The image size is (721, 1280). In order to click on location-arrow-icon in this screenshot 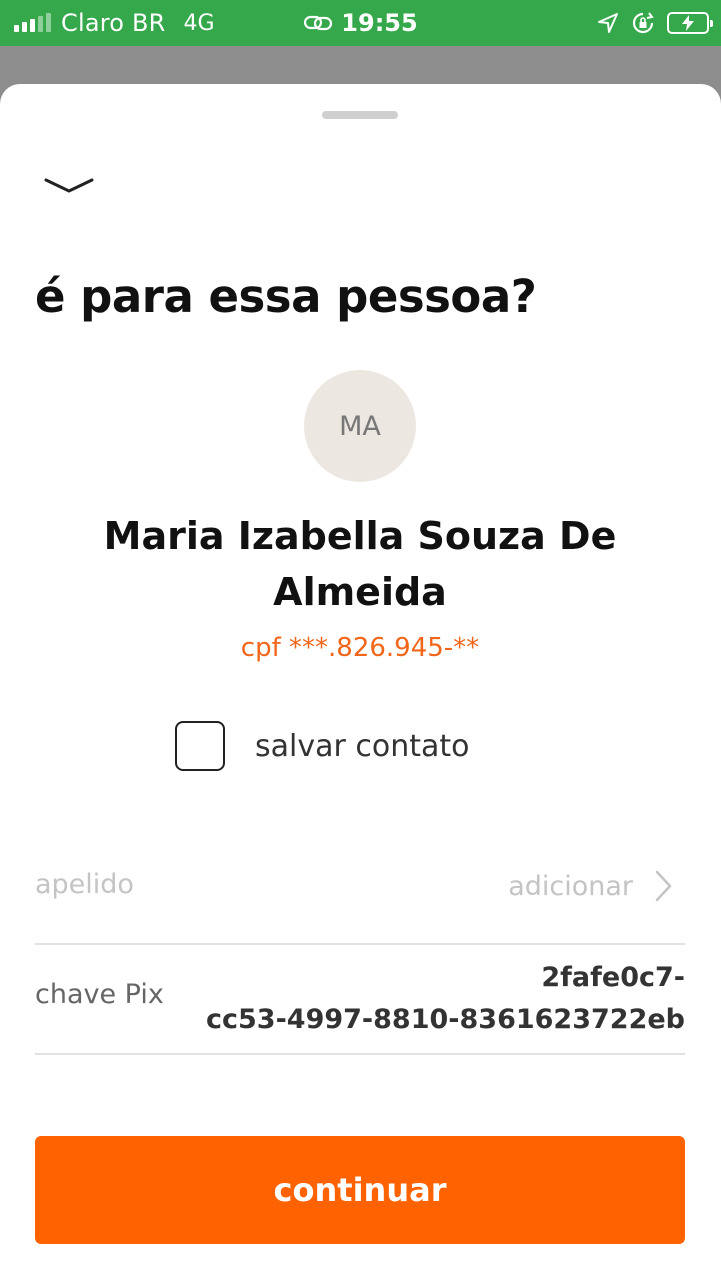, I will do `click(608, 23)`.